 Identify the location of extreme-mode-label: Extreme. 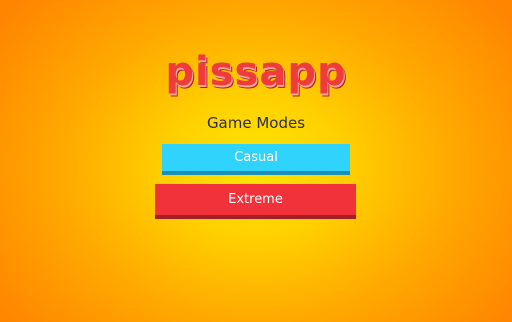
(255, 199).